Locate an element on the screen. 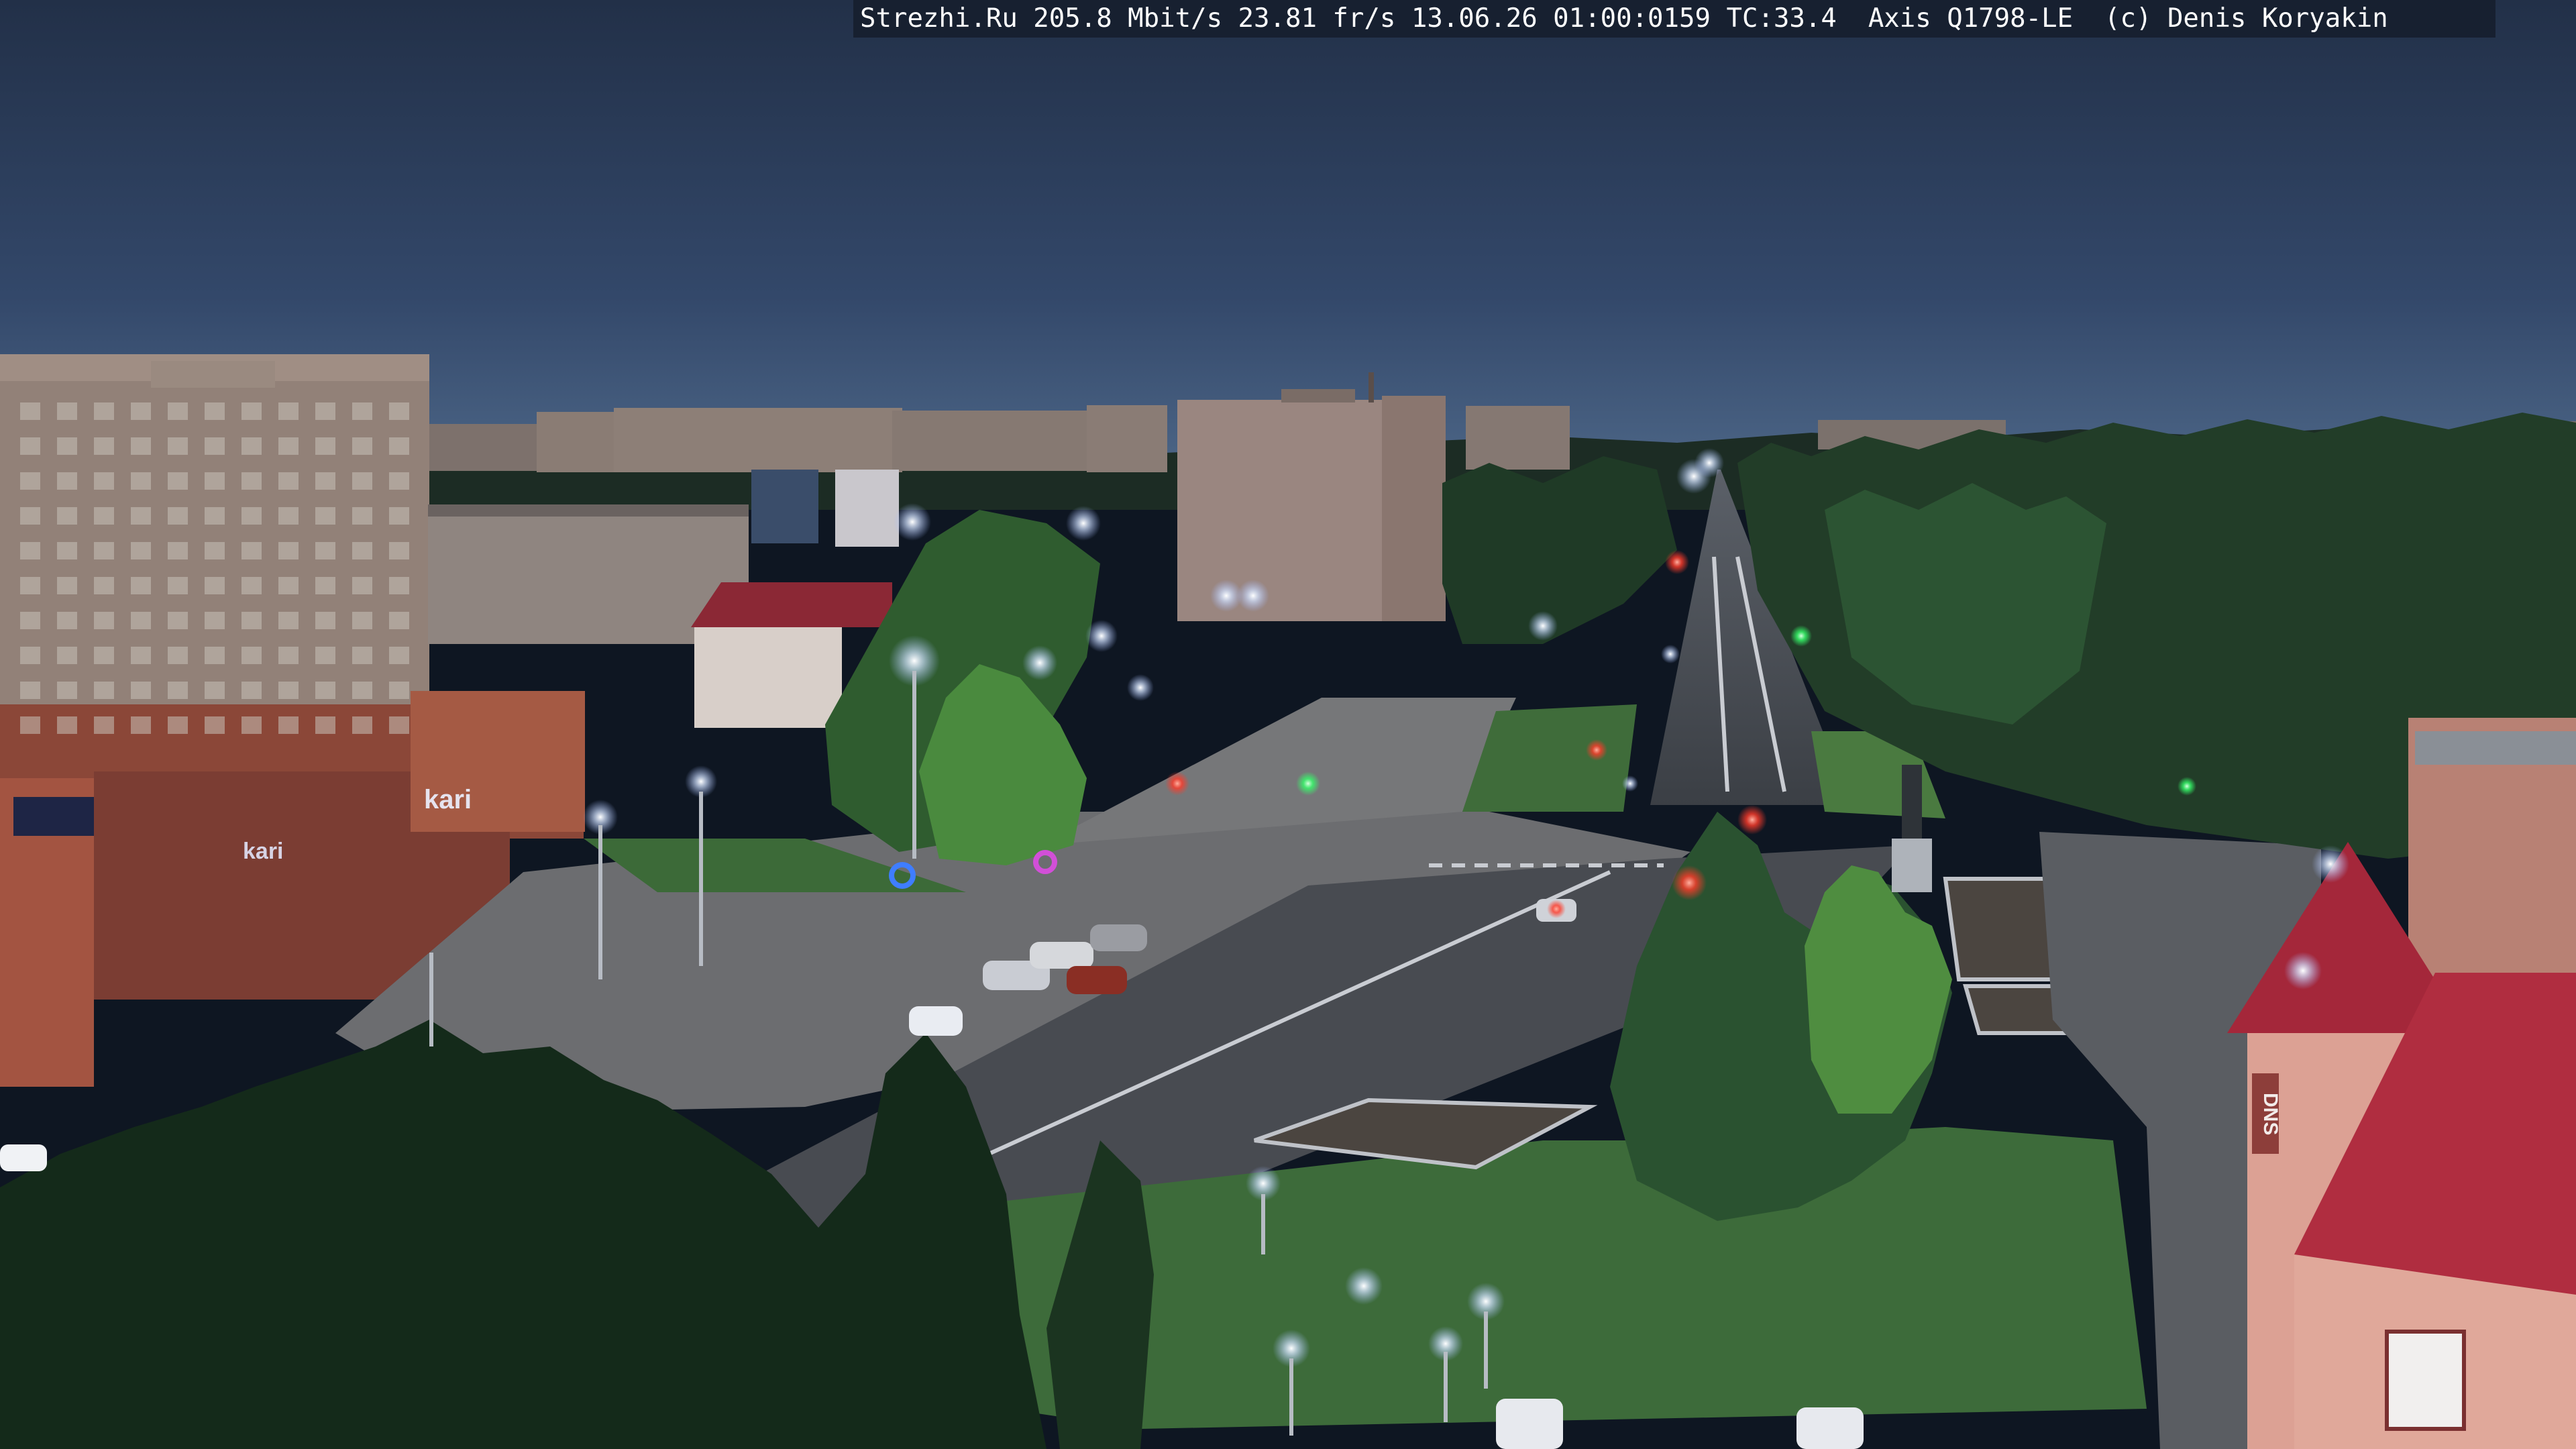 The image size is (2576, 1449). overlay-date: 13.06.26 is located at coordinates (1474, 18).